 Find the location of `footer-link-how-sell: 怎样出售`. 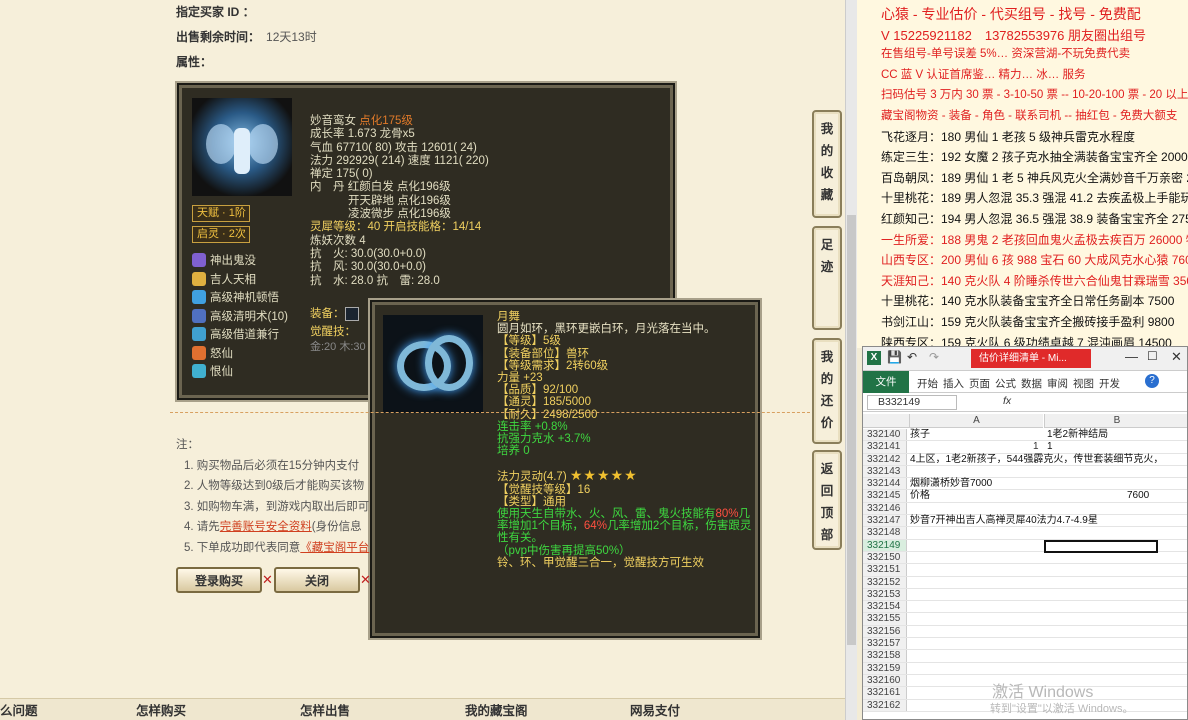

footer-link-how-sell: 怎样出售 is located at coordinates (325, 709).